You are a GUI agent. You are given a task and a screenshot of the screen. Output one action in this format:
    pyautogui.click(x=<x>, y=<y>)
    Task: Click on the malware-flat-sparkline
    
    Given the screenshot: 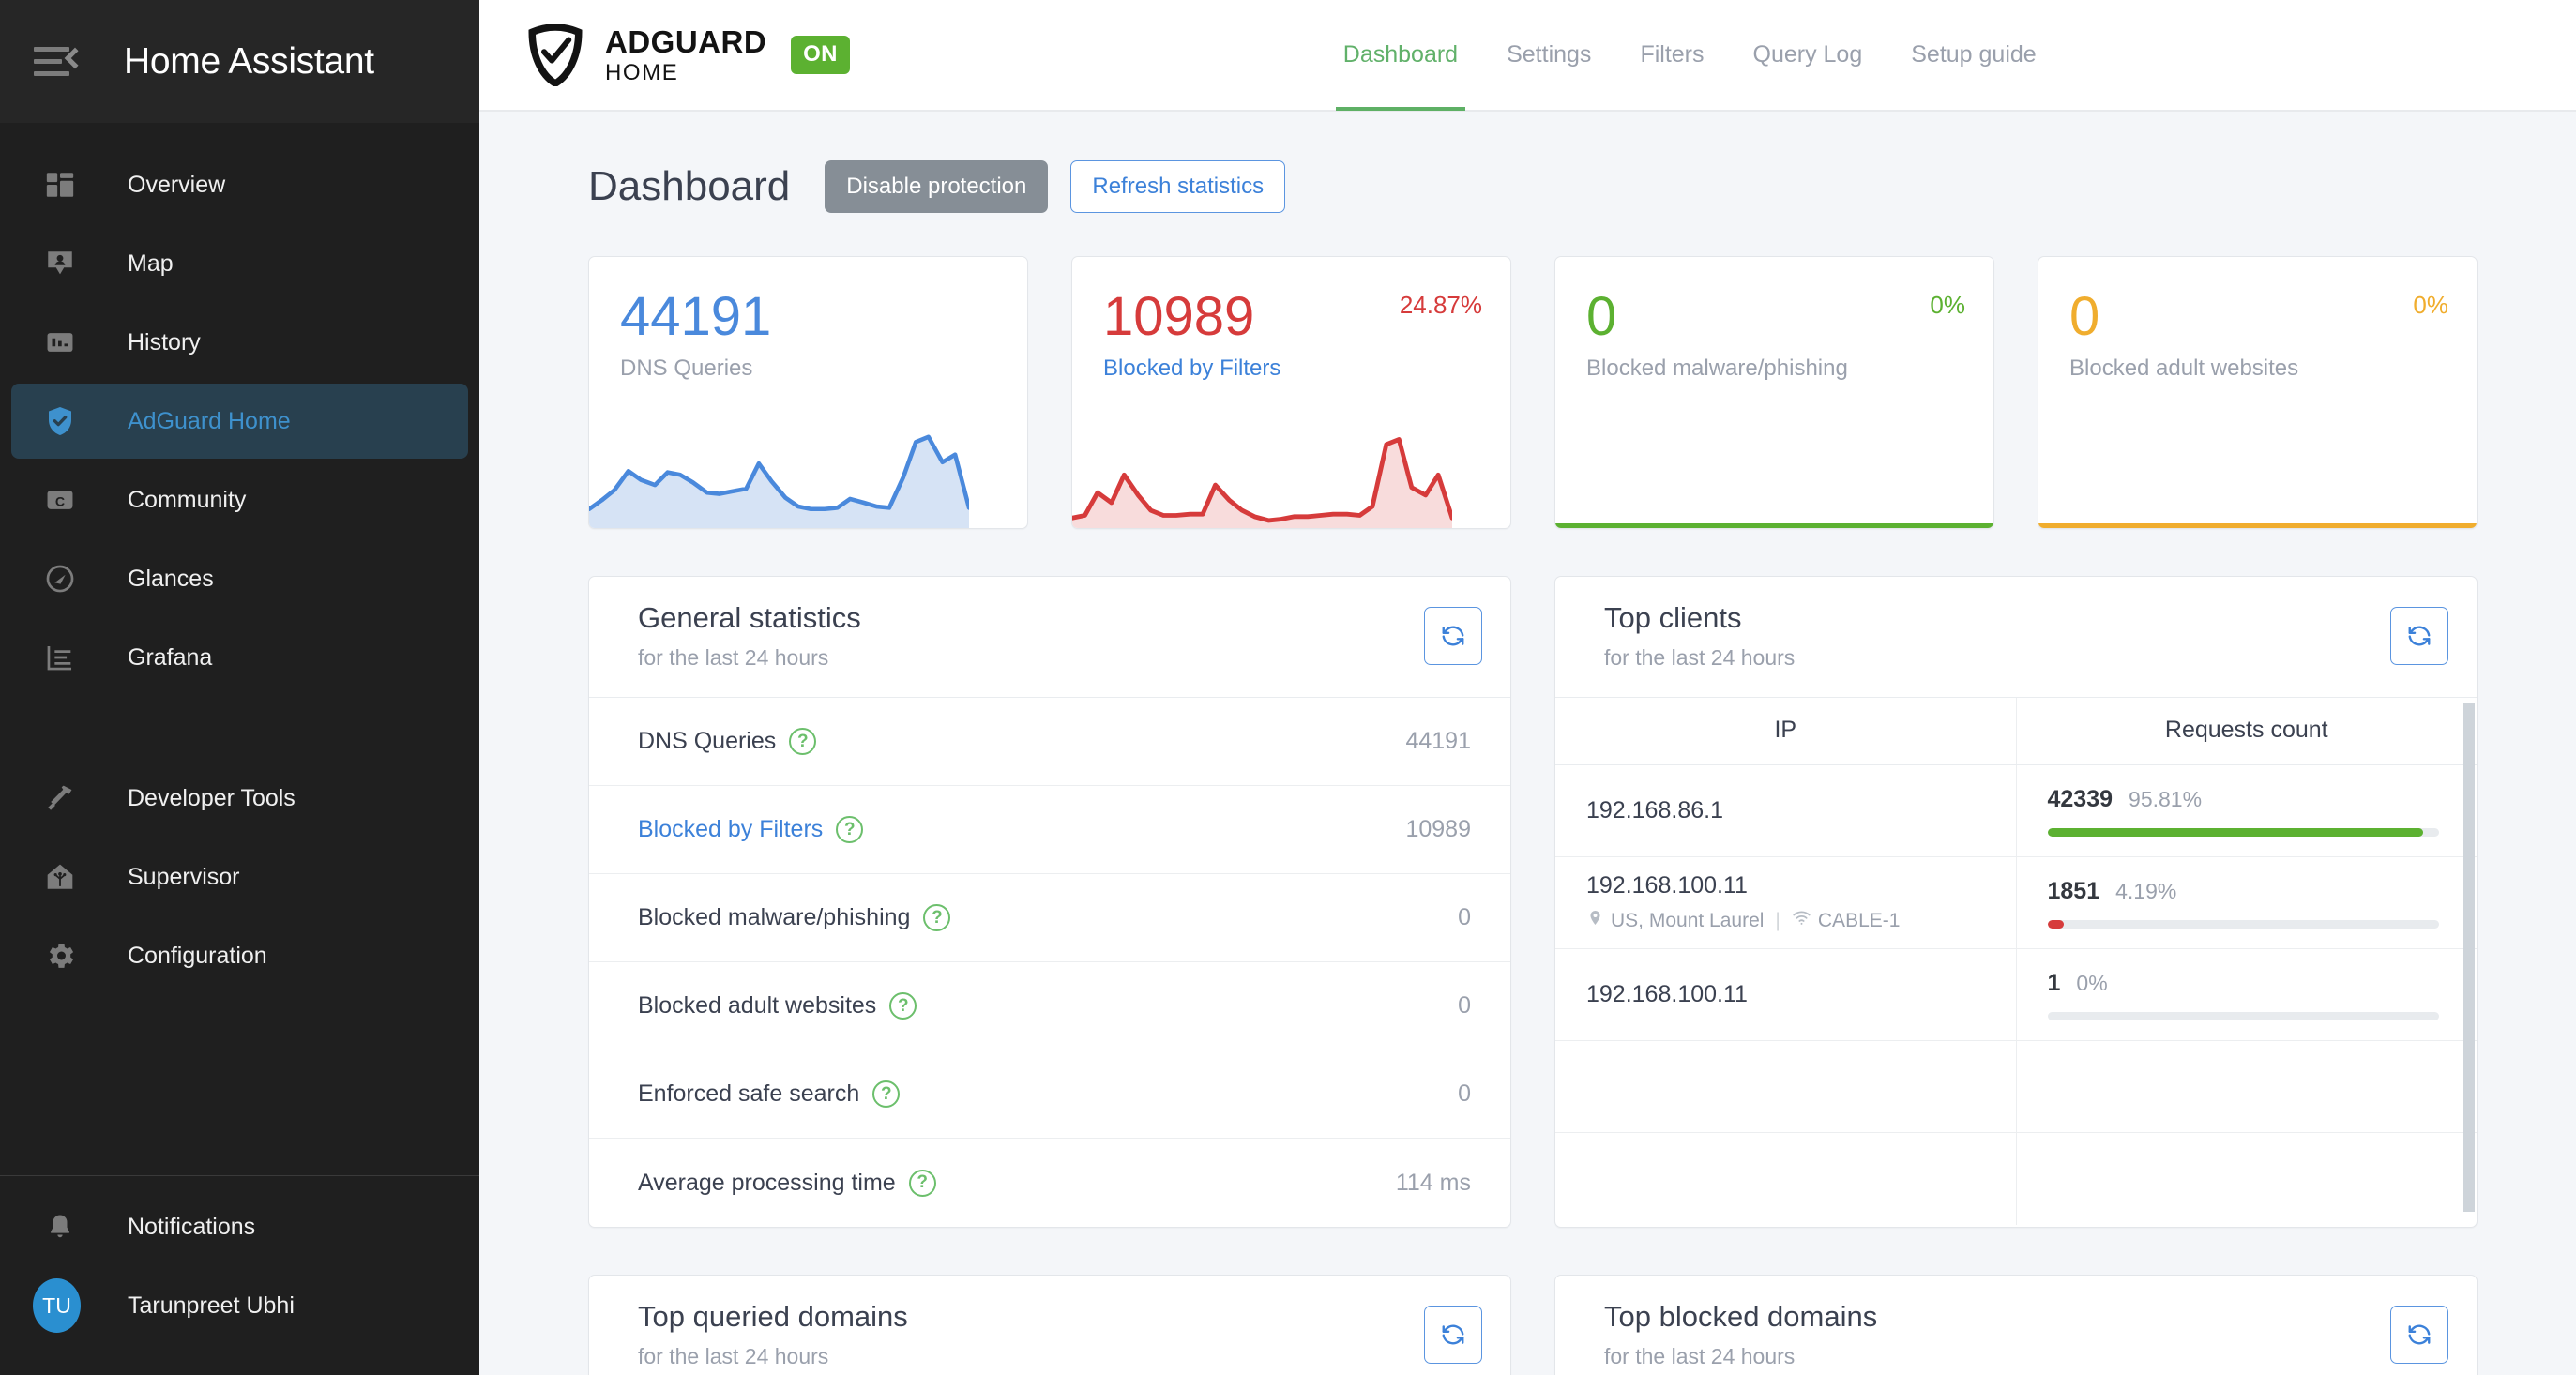 What is the action you would take?
    pyautogui.click(x=1774, y=525)
    